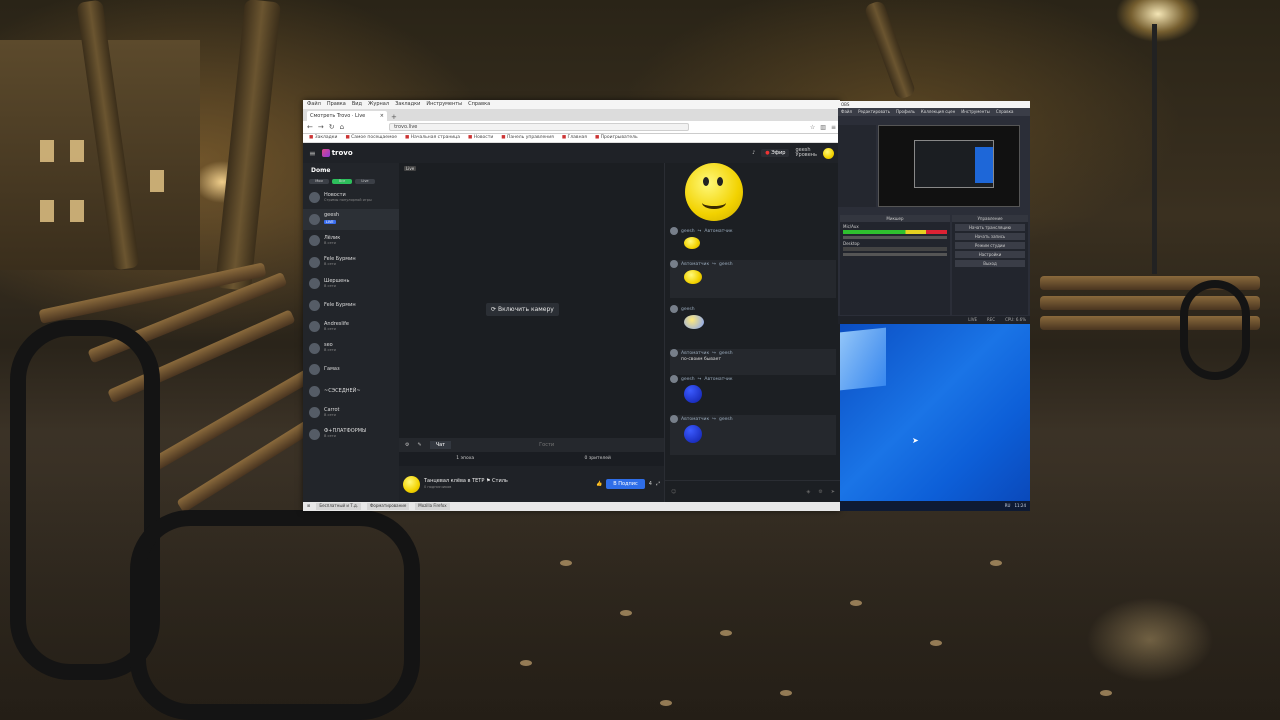 This screenshot has height=720, width=1280. Describe the element at coordinates (481, 138) in the screenshot. I see `bookmark-item: Новости` at that location.